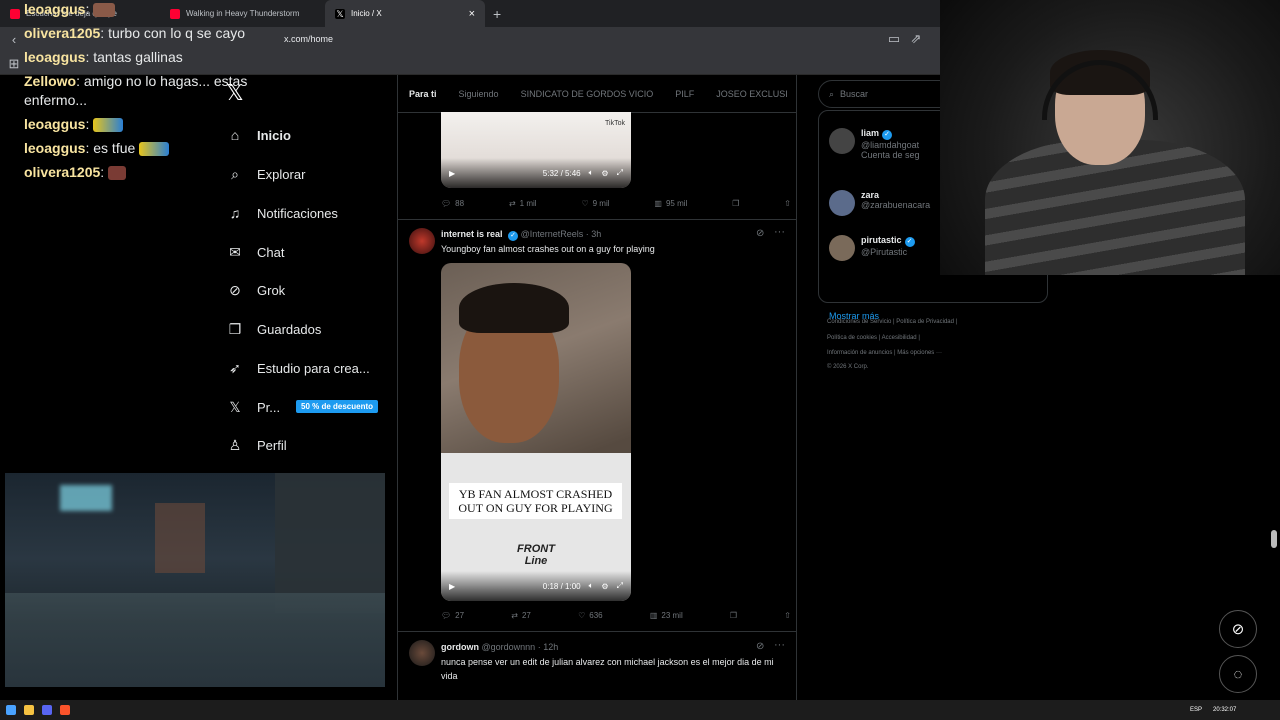 This screenshot has height=720, width=1280. What do you see at coordinates (513, 236) in the screenshot?
I see `verified-badge-icon: ✓` at bounding box center [513, 236].